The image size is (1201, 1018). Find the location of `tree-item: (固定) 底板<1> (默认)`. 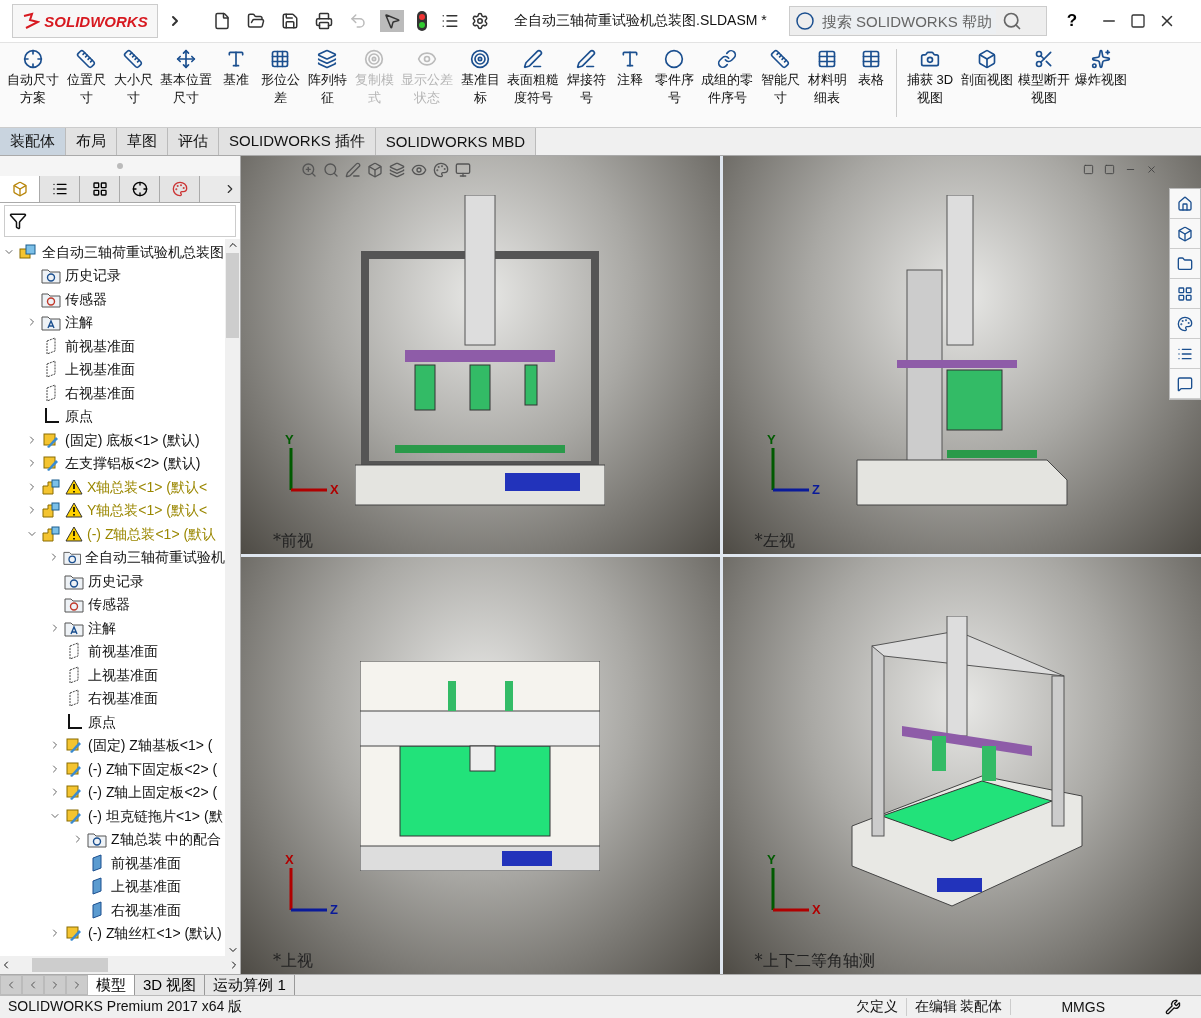

tree-item: (固定) 底板<1> (默认) is located at coordinates (132, 439).